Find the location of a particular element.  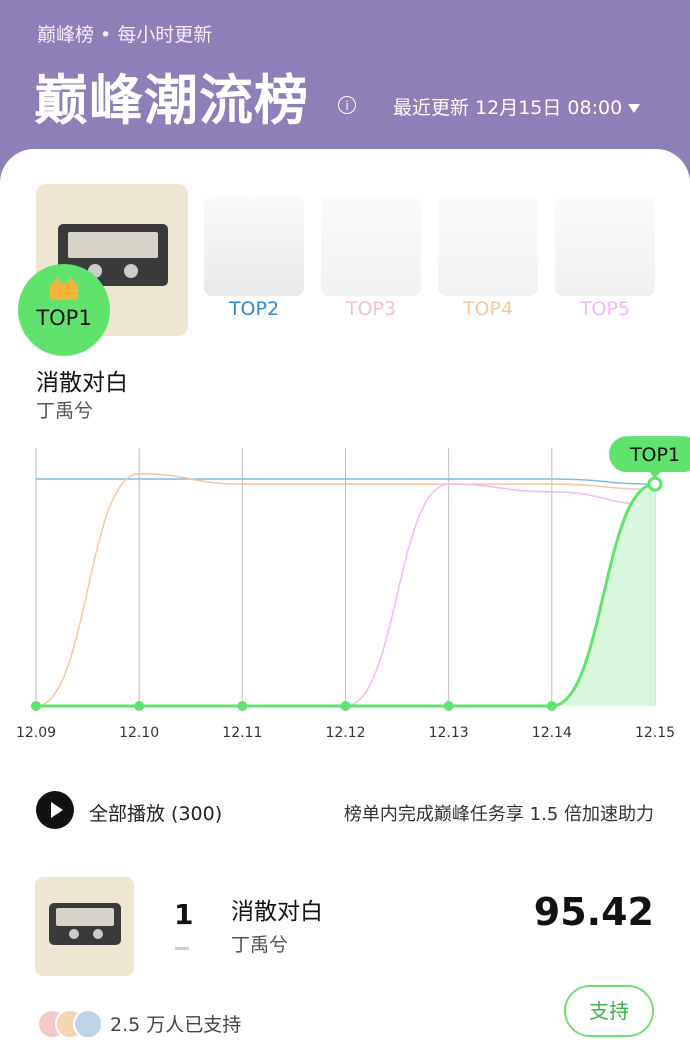

x-tick-label: 12.11 is located at coordinates (242, 733).